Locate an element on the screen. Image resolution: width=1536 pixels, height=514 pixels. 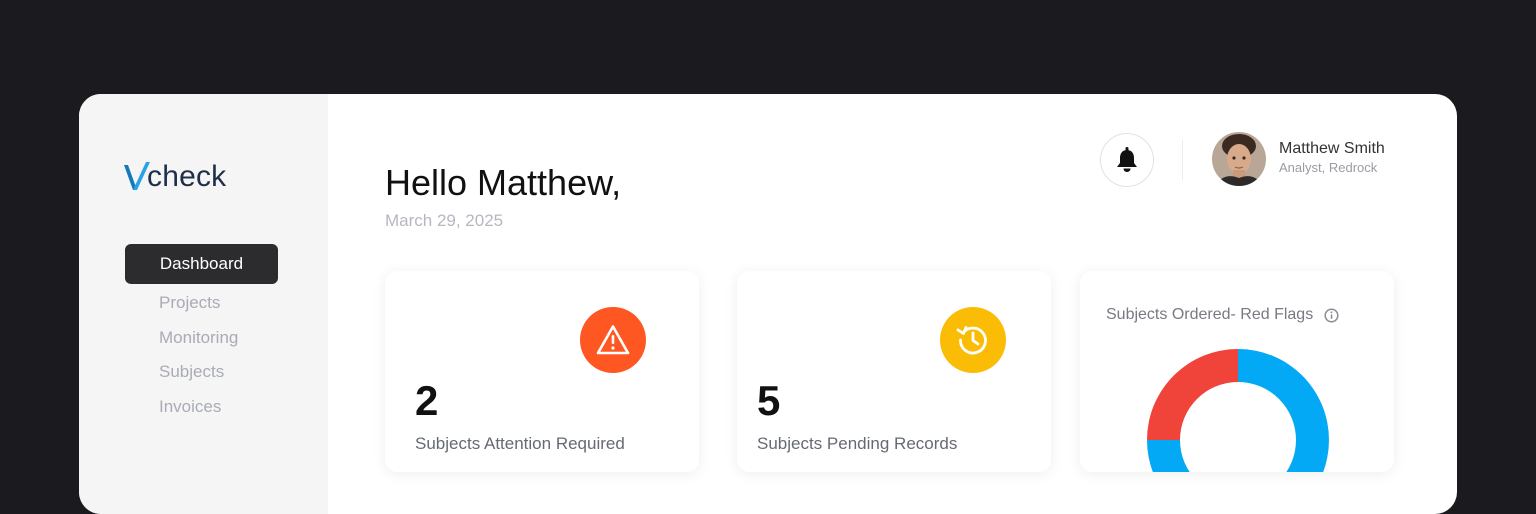
history-icon is located at coordinates (971, 340).